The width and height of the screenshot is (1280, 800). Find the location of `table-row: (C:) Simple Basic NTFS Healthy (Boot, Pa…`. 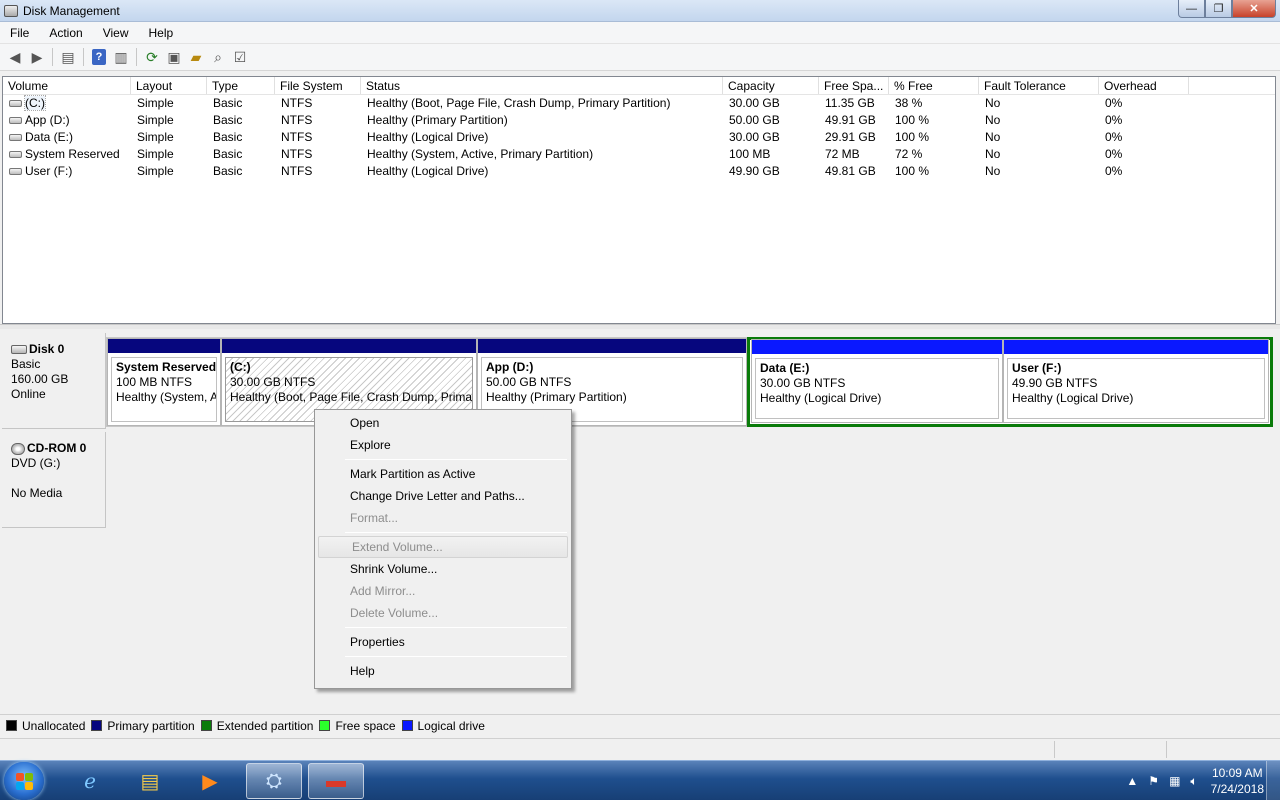

table-row: (C:) Simple Basic NTFS Healthy (Boot, Pa… is located at coordinates (639, 103).